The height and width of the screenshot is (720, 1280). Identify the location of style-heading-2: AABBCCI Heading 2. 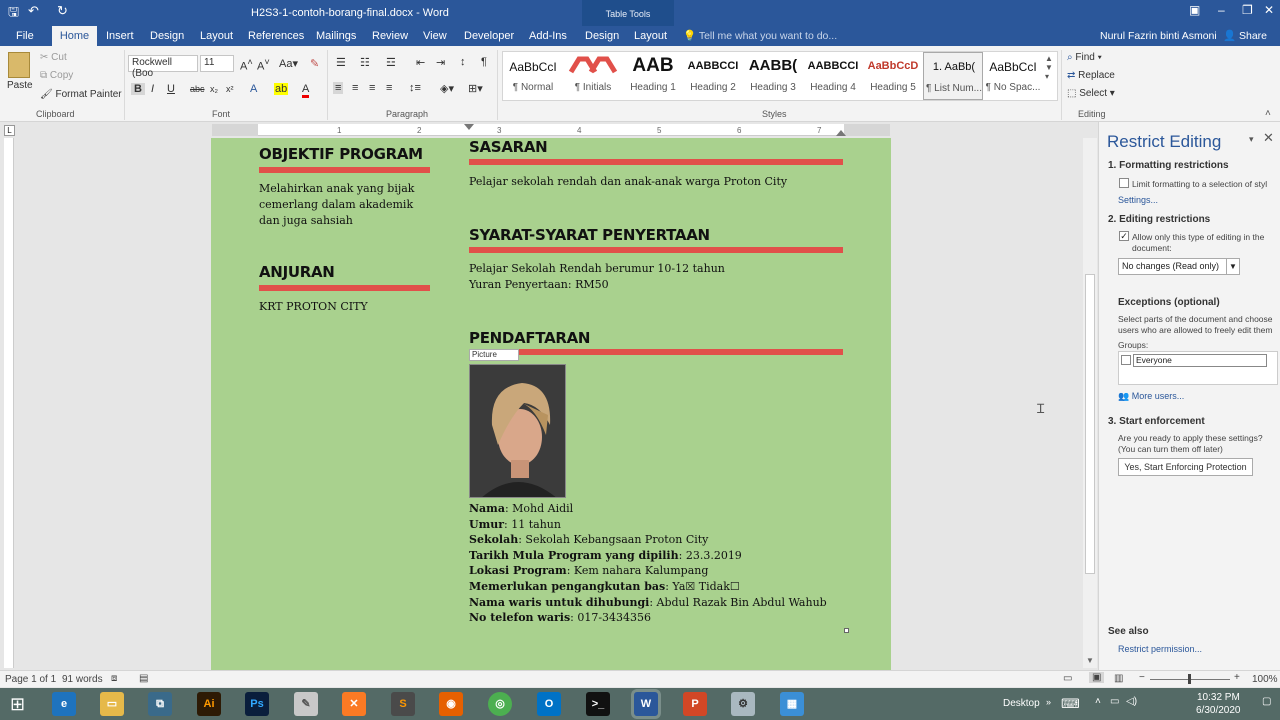
(713, 76).